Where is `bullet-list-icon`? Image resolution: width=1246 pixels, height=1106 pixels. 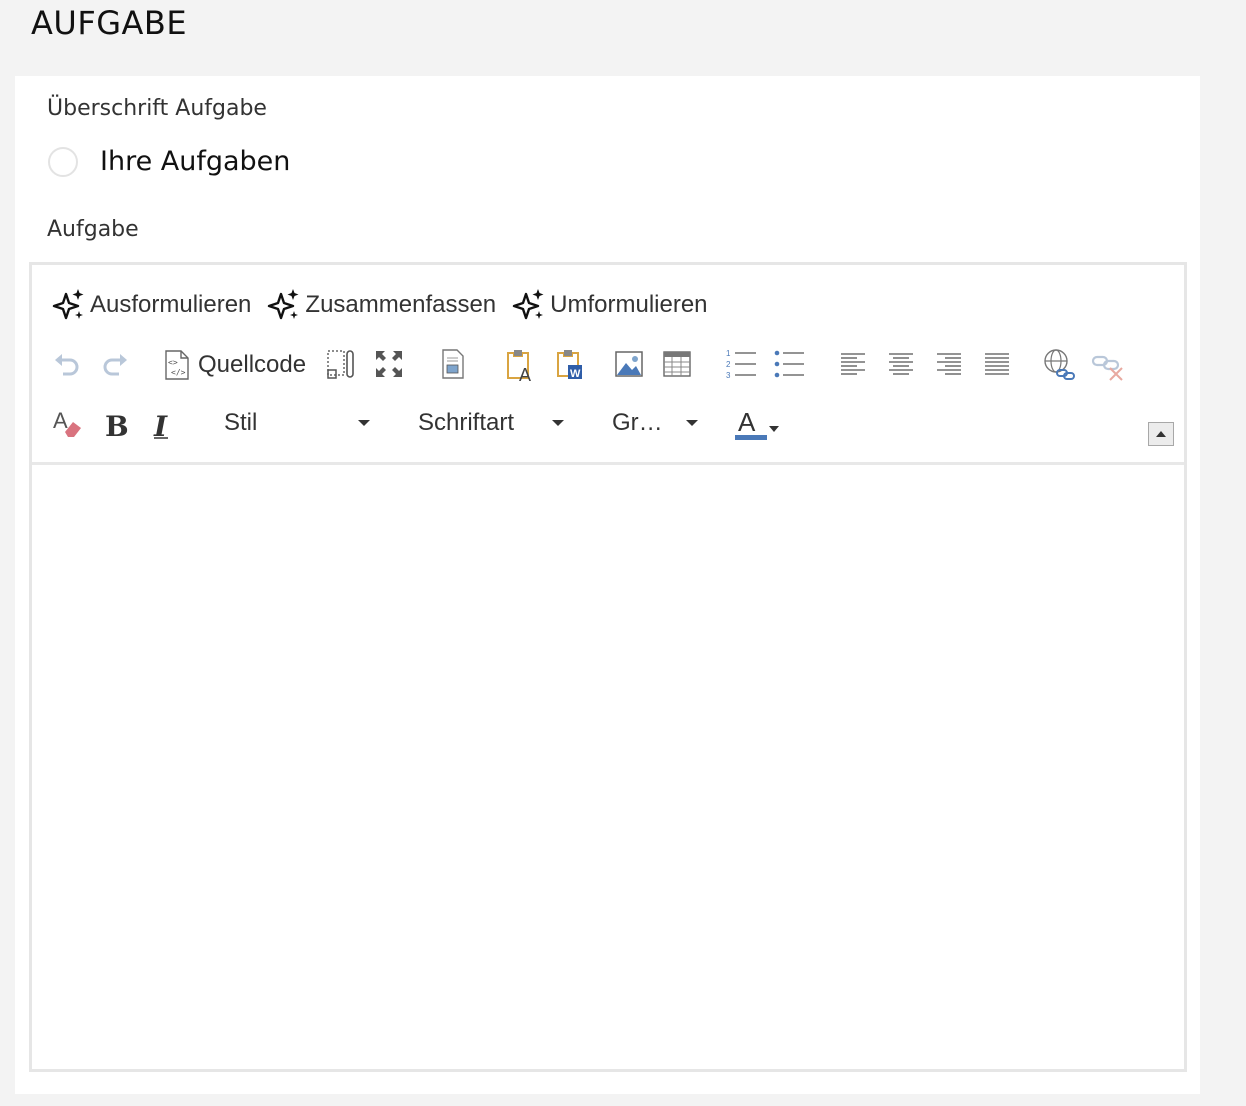 bullet-list-icon is located at coordinates (789, 364).